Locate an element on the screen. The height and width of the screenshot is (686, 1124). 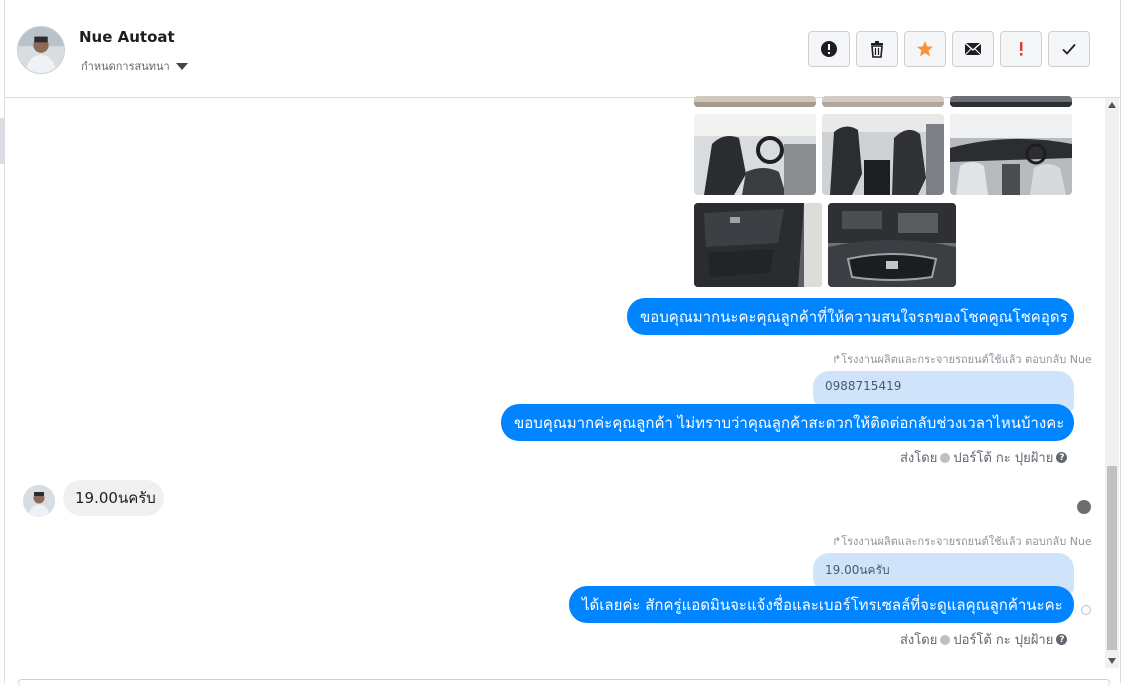
mark-spam-button is located at coordinates (829, 49).